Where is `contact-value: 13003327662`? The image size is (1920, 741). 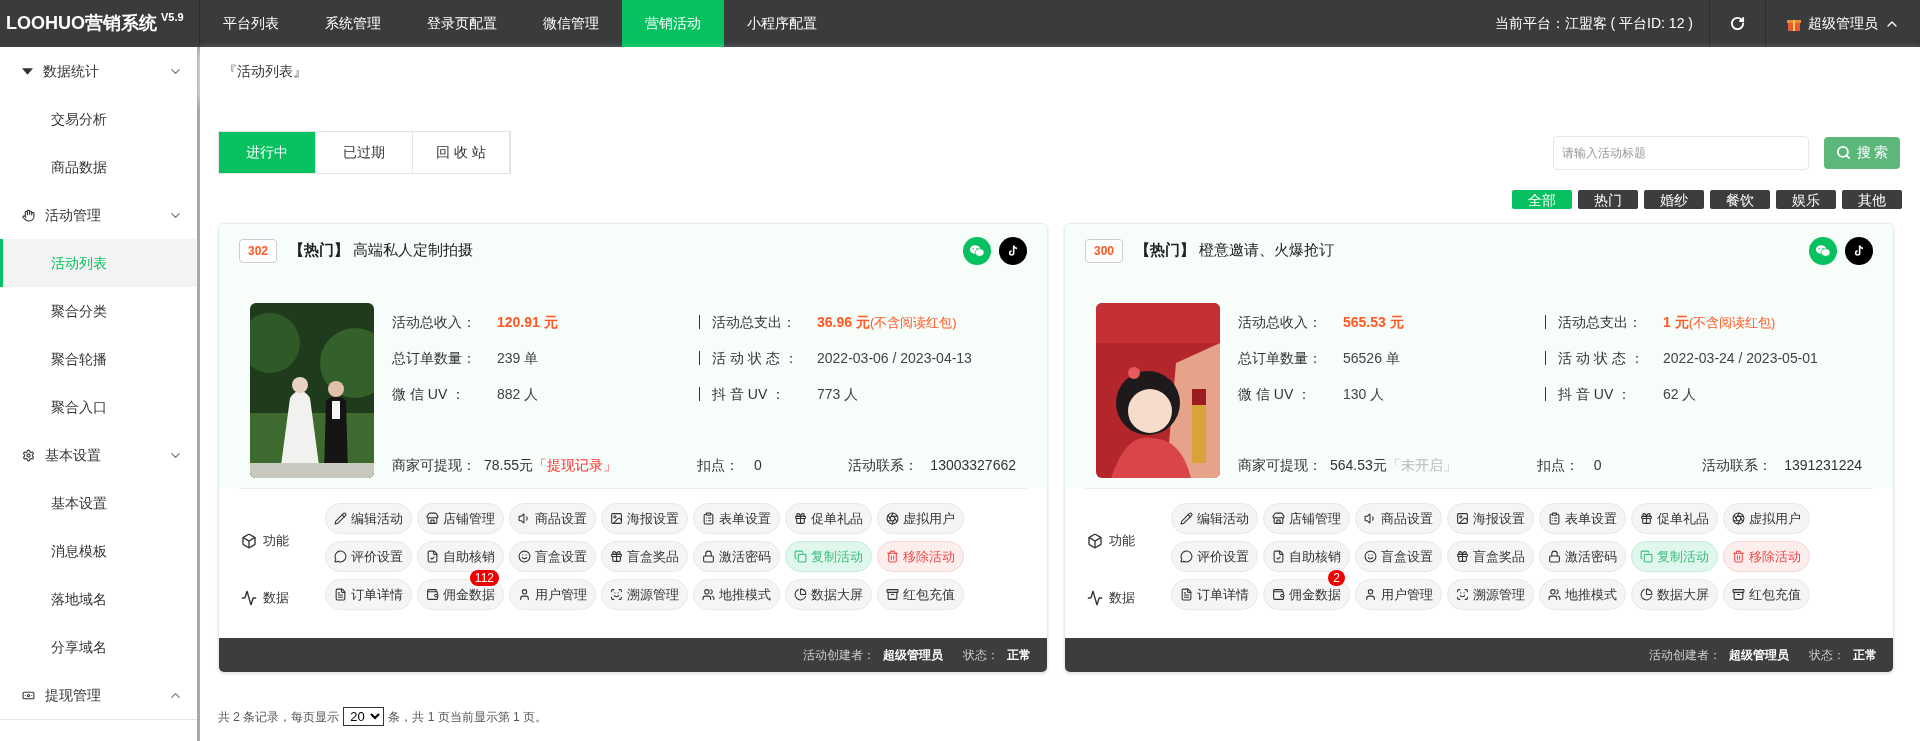 contact-value: 13003327662 is located at coordinates (973, 465).